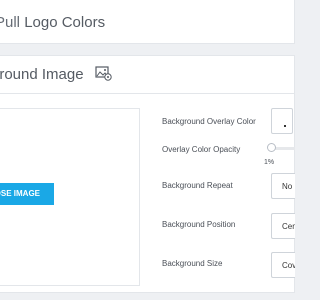  Describe the element at coordinates (288, 265) in the screenshot. I see `background-size-value: Cove` at that location.